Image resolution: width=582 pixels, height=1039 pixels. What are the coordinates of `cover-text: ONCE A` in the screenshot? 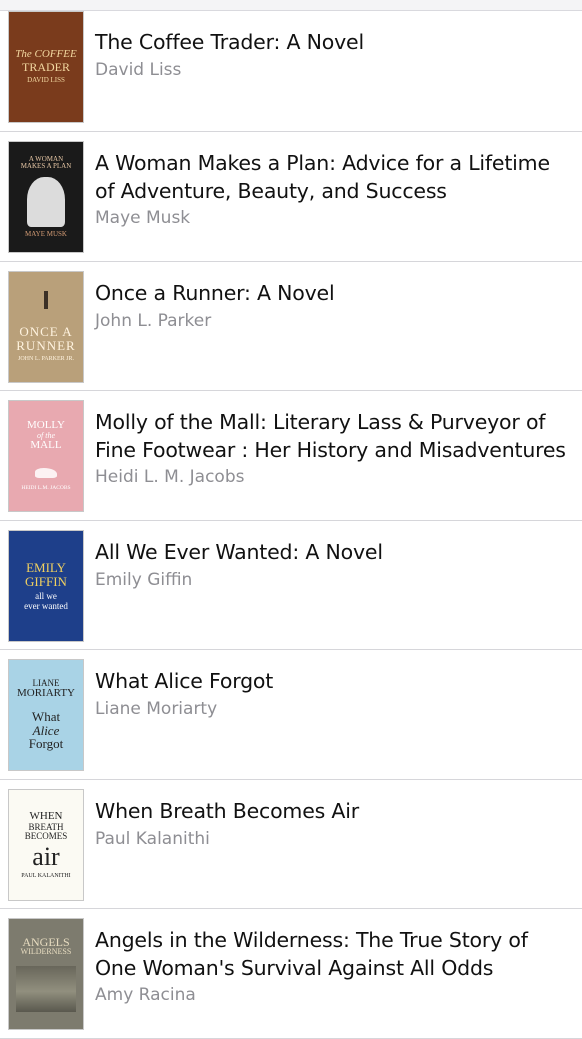 It's located at (46, 332).